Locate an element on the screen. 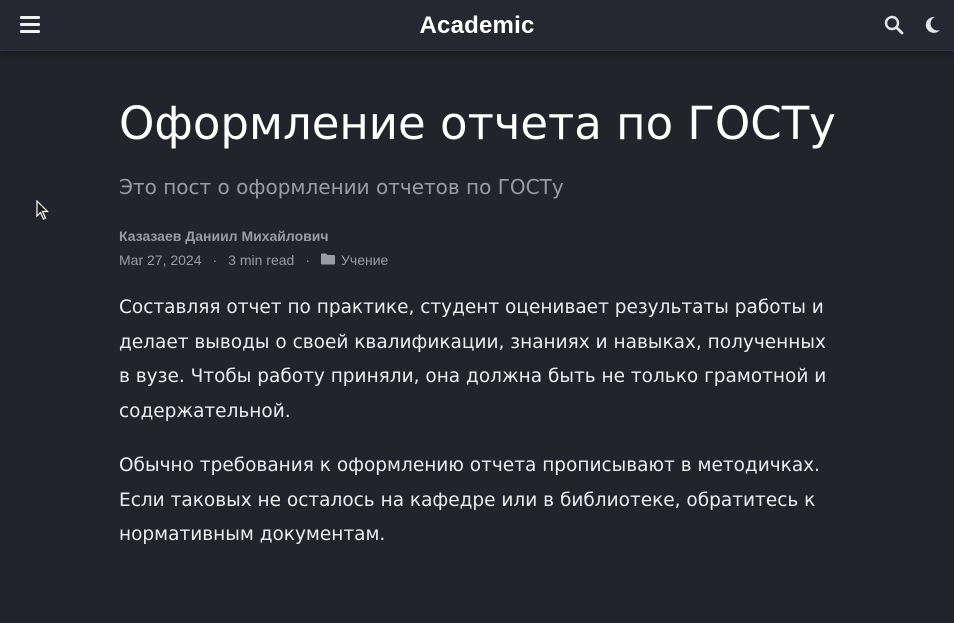  moon-icon is located at coordinates (932, 25).